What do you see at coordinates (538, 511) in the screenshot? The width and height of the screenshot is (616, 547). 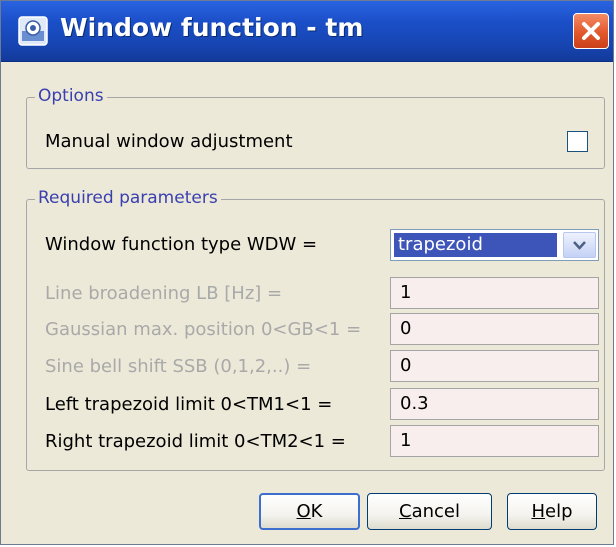 I see `help-mnemonic: H` at bounding box center [538, 511].